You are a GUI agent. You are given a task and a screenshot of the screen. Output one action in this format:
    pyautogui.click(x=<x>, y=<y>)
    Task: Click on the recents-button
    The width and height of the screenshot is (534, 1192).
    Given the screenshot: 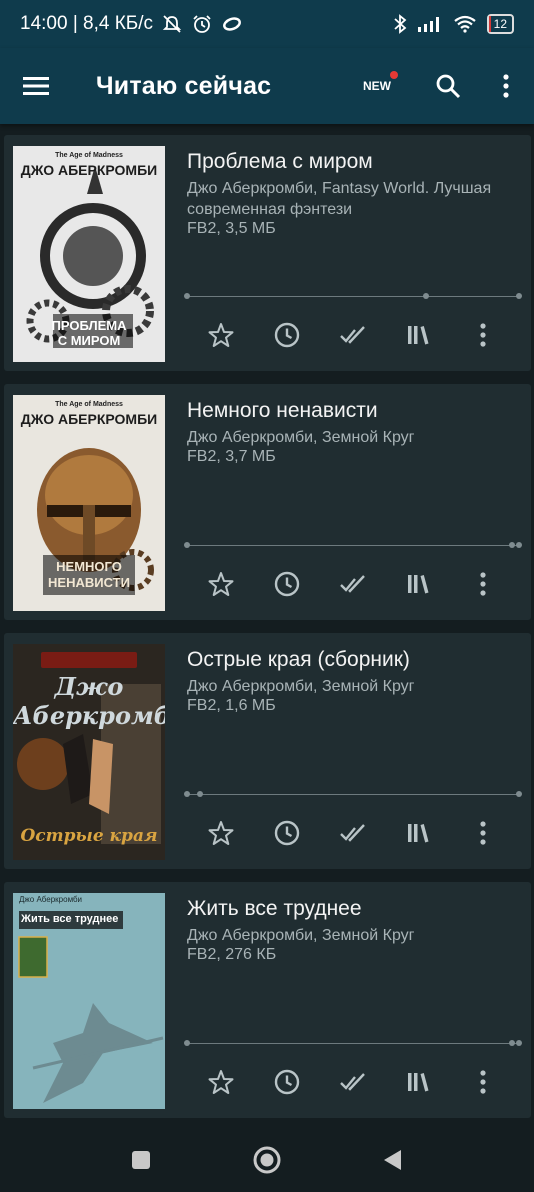 What is the action you would take?
    pyautogui.click(x=141, y=1160)
    